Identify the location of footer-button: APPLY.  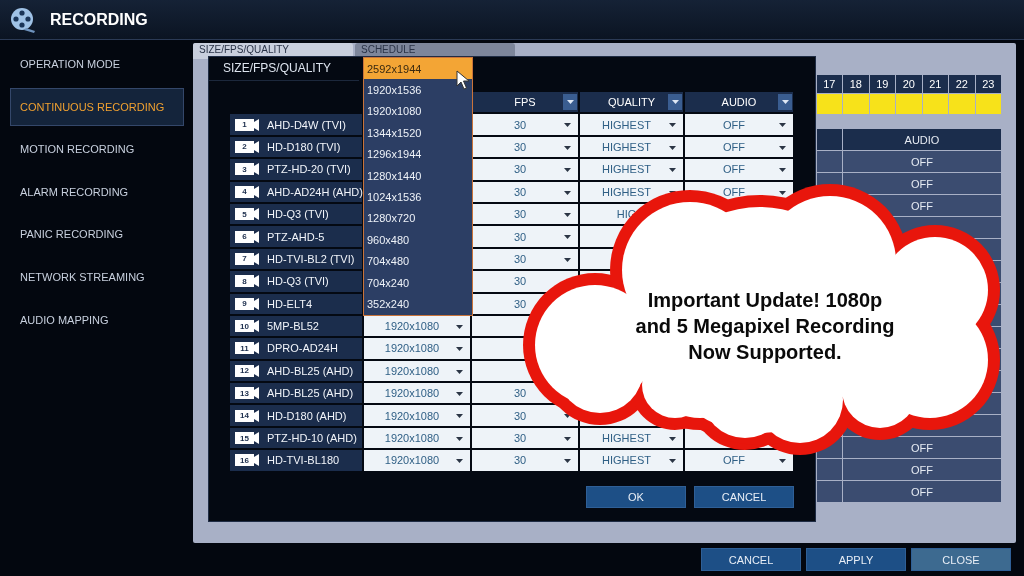
(856, 559).